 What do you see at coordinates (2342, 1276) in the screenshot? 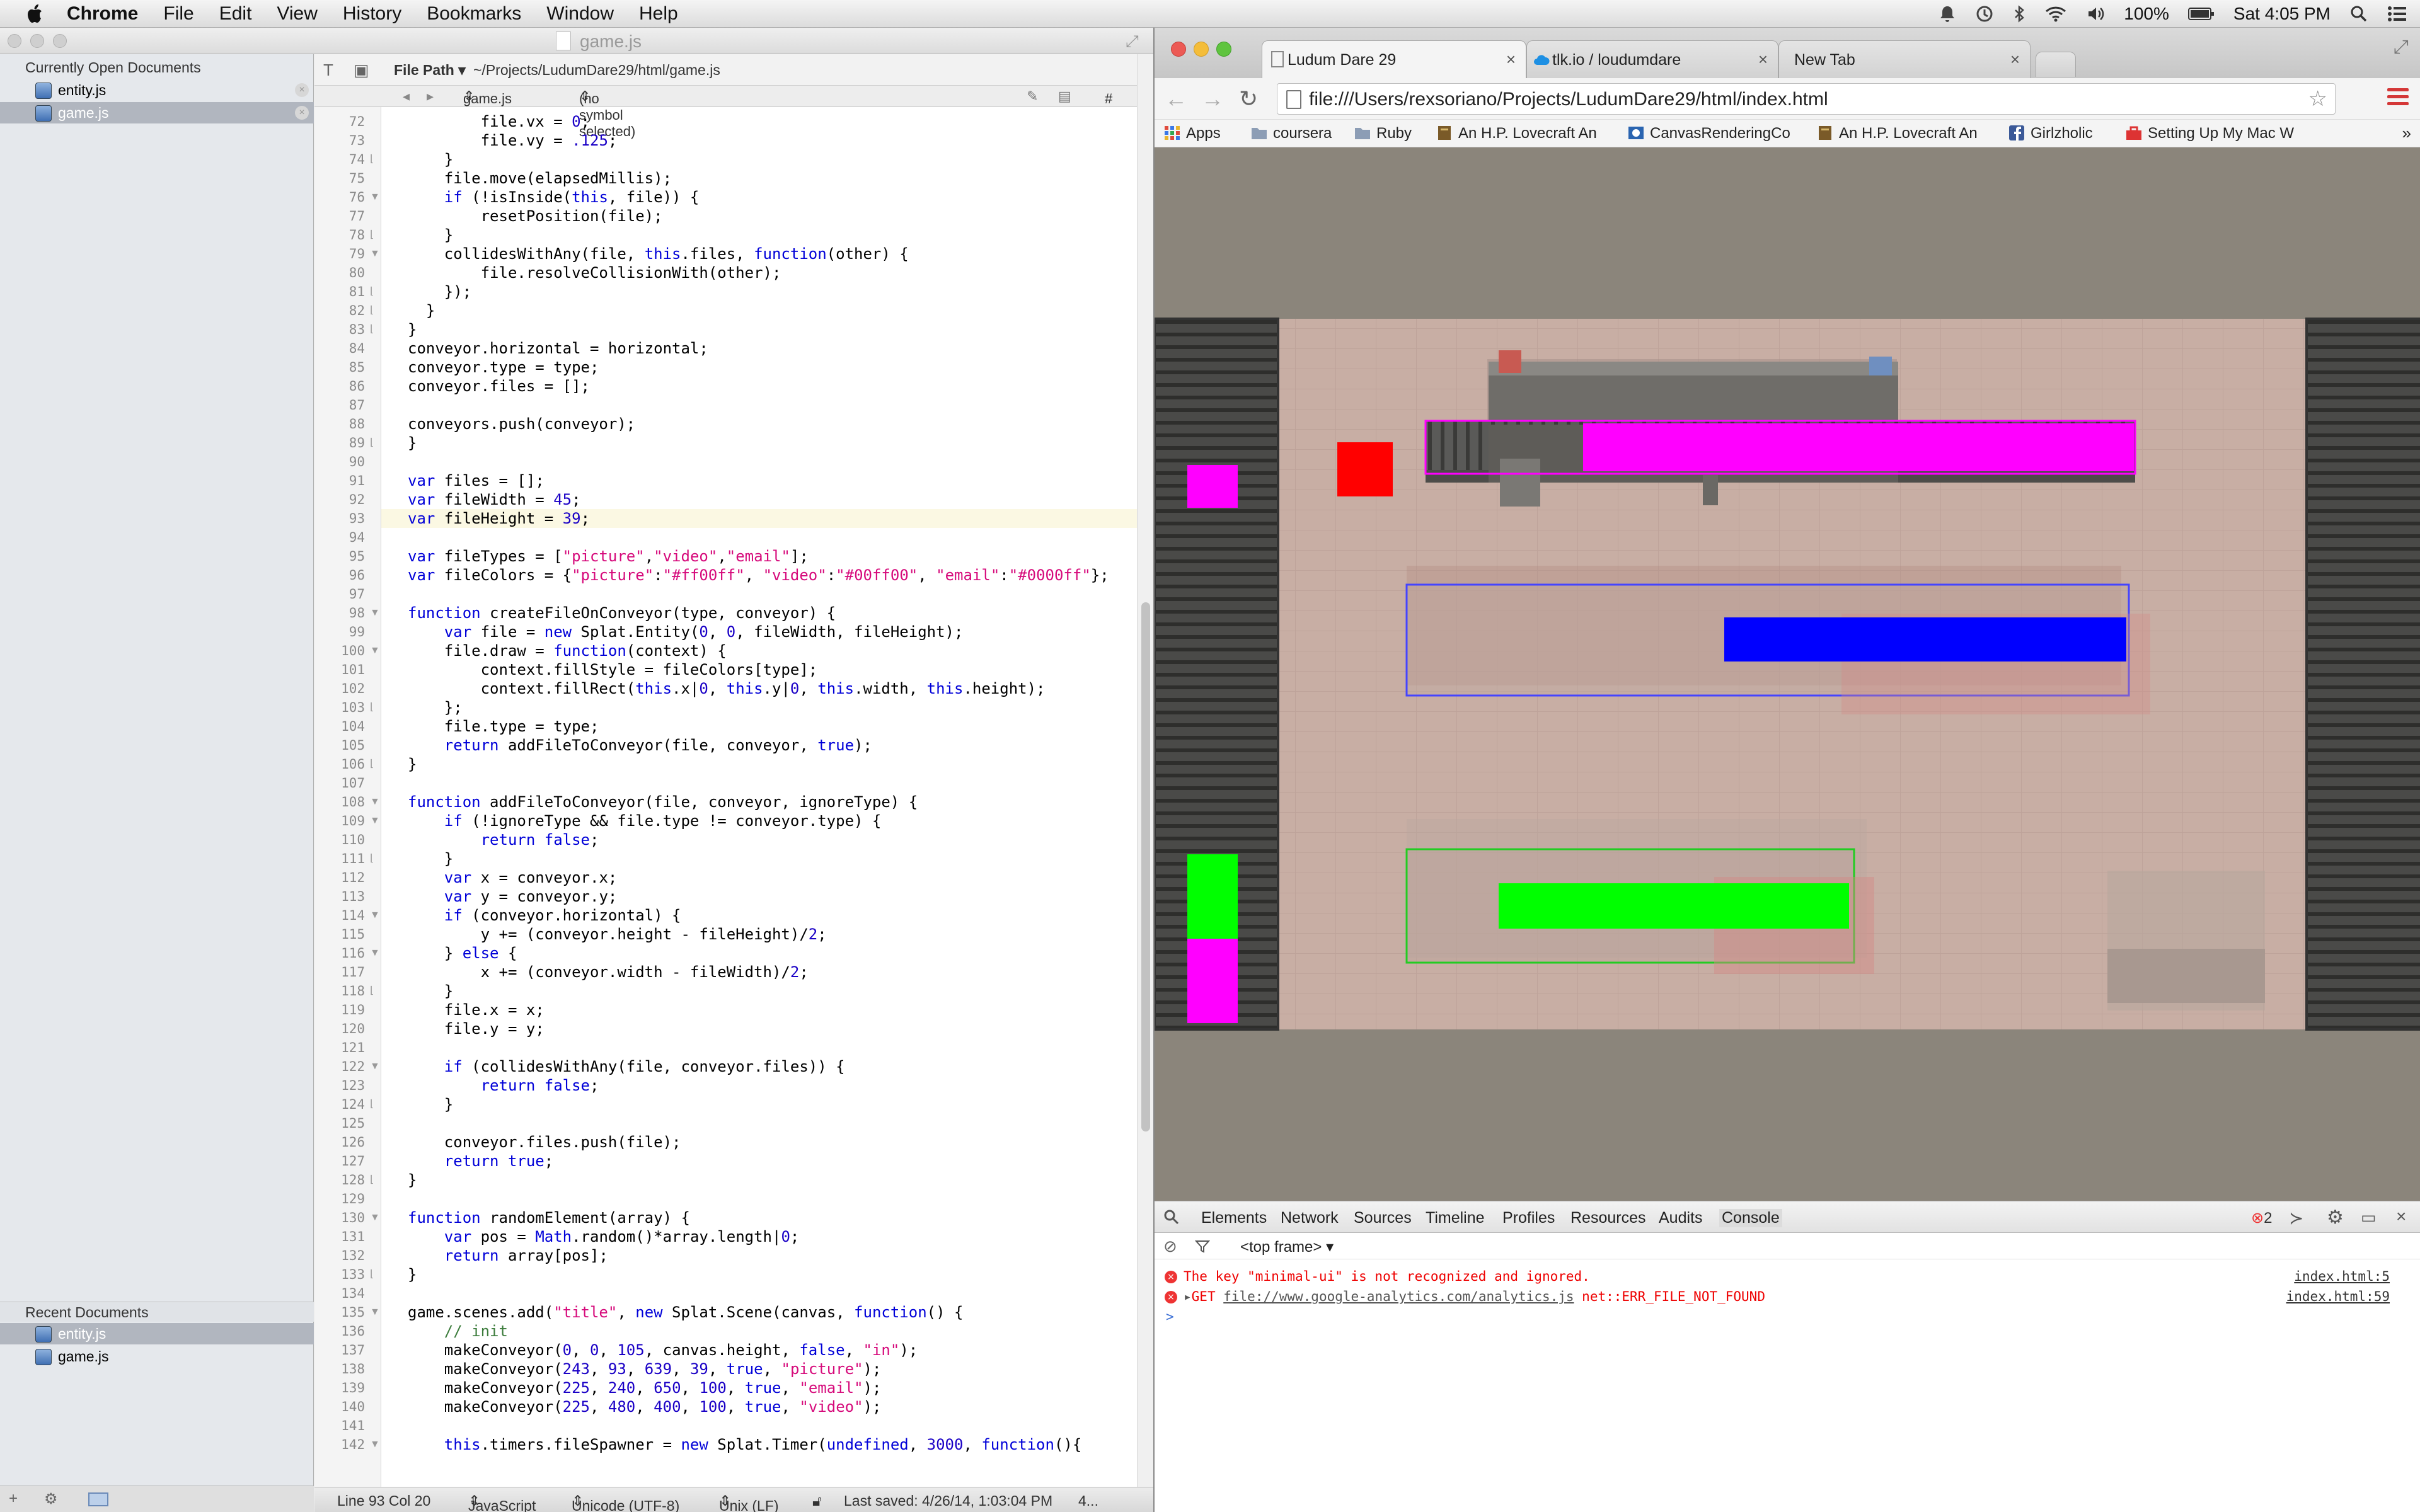
I see `console-message-source: index.html:5` at bounding box center [2342, 1276].